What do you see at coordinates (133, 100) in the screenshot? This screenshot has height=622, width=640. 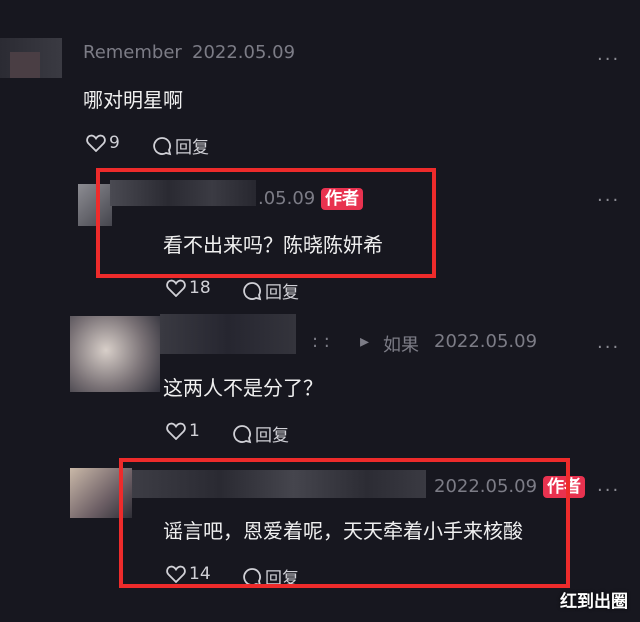 I see `comment-text: 哪对明星啊` at bounding box center [133, 100].